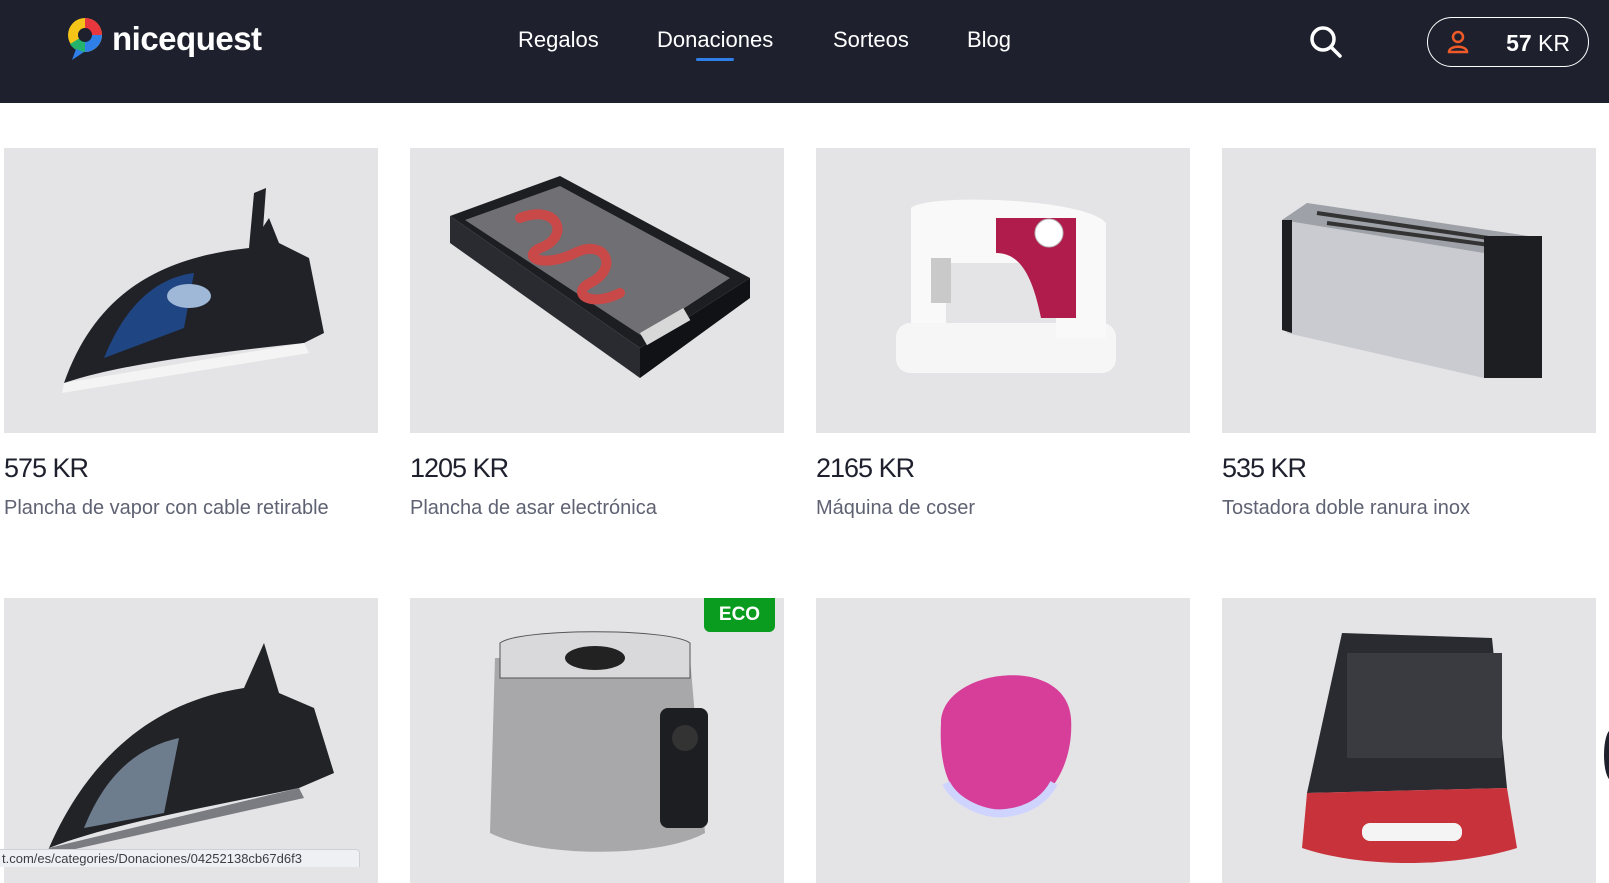 The image size is (1609, 883). I want to click on product-image-waffle-maker, so click(1409, 740).